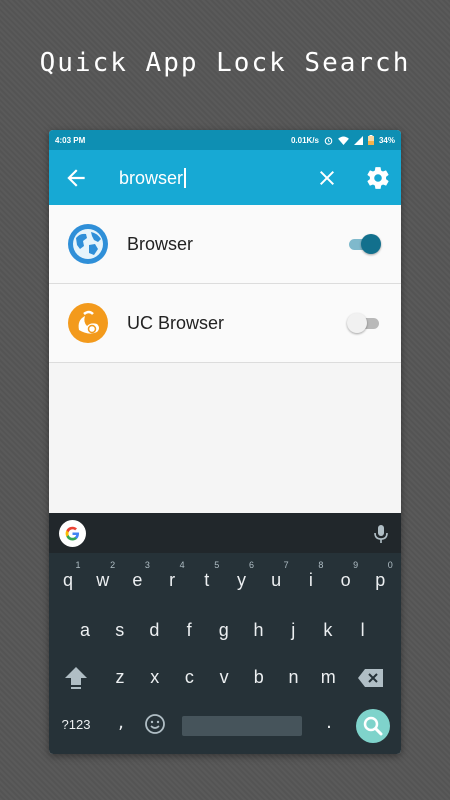  What do you see at coordinates (189, 677) in the screenshot?
I see `key-c: c` at bounding box center [189, 677].